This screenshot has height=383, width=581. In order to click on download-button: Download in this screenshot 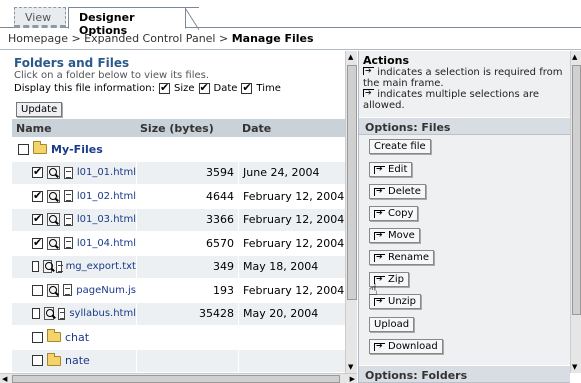, I will do `click(406, 346)`.